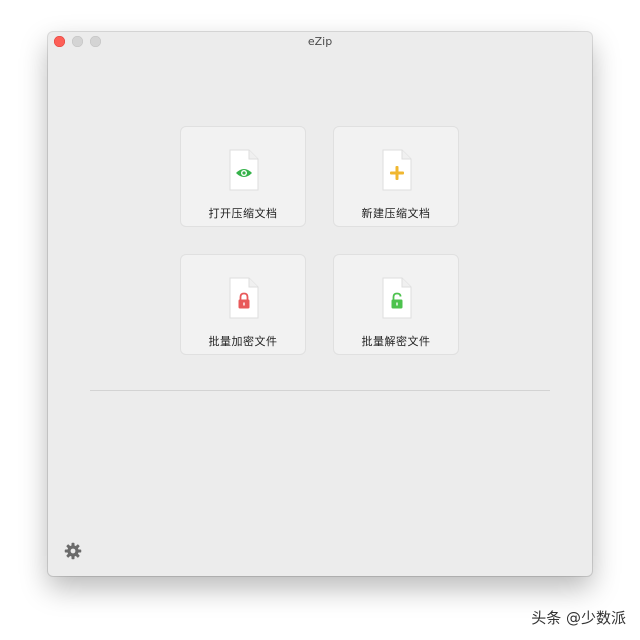  I want to click on section-divider, so click(320, 390).